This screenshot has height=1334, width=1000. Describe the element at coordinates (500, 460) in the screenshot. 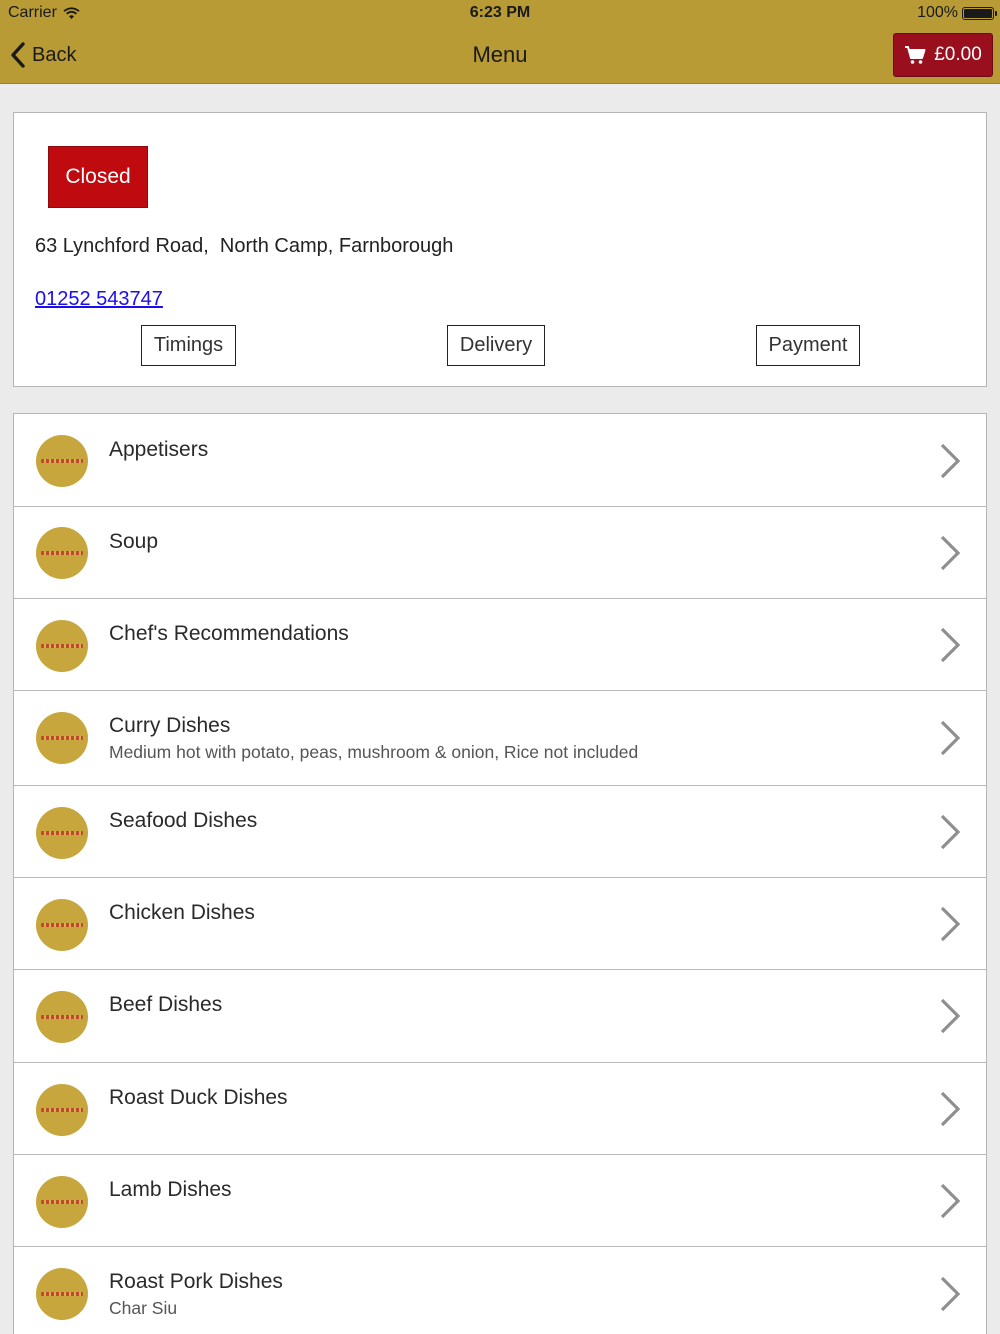

I see `menu-category-item: Appetisers` at that location.